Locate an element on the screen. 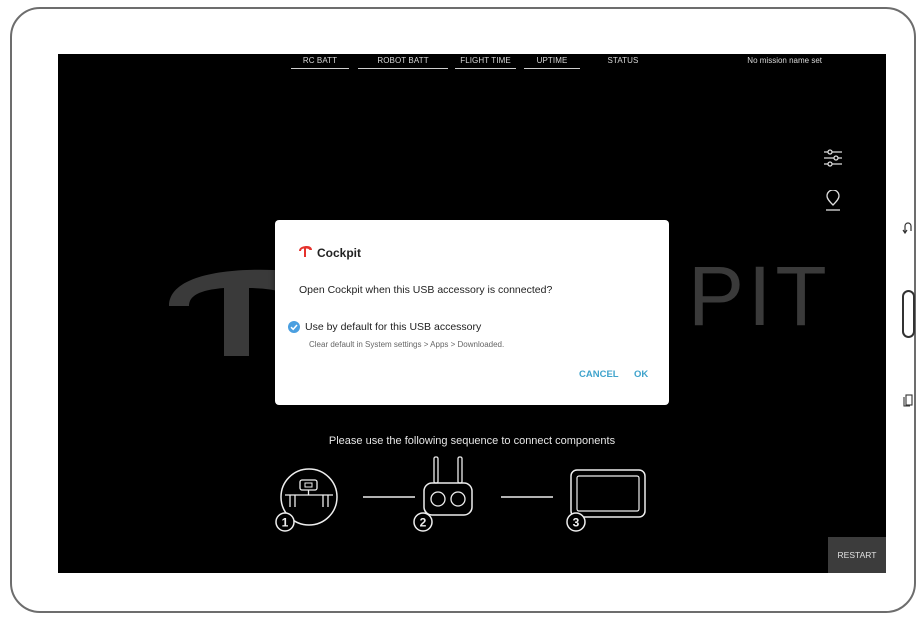 The image size is (922, 617). rc-batt-label: RC BATT is located at coordinates (320, 62).